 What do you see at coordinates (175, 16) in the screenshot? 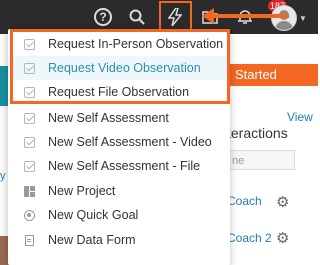
I see `bolt-highlight-box` at bounding box center [175, 16].